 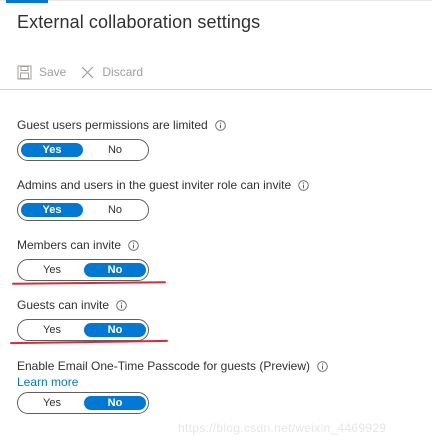 What do you see at coordinates (216, 89) in the screenshot?
I see `toolbar-divider` at bounding box center [216, 89].